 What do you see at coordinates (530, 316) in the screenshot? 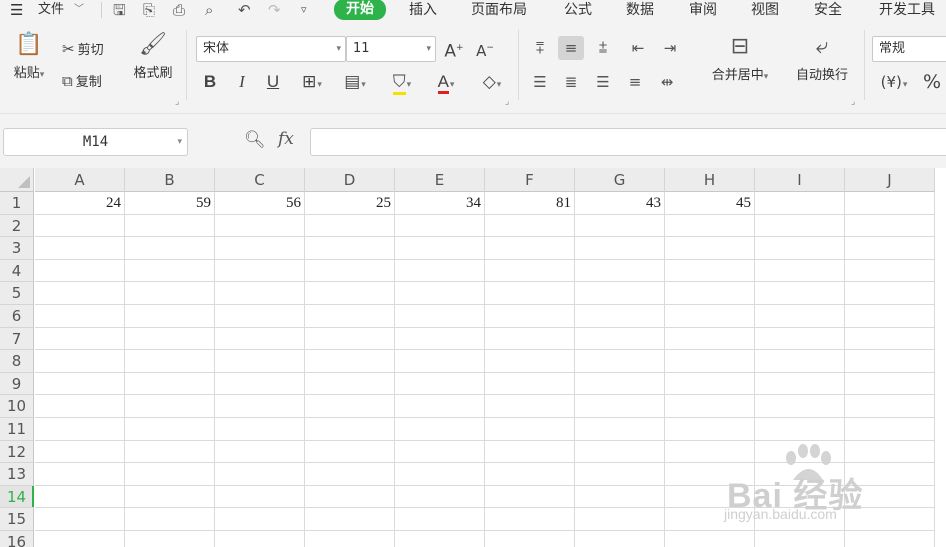
I see `cell-f6` at bounding box center [530, 316].